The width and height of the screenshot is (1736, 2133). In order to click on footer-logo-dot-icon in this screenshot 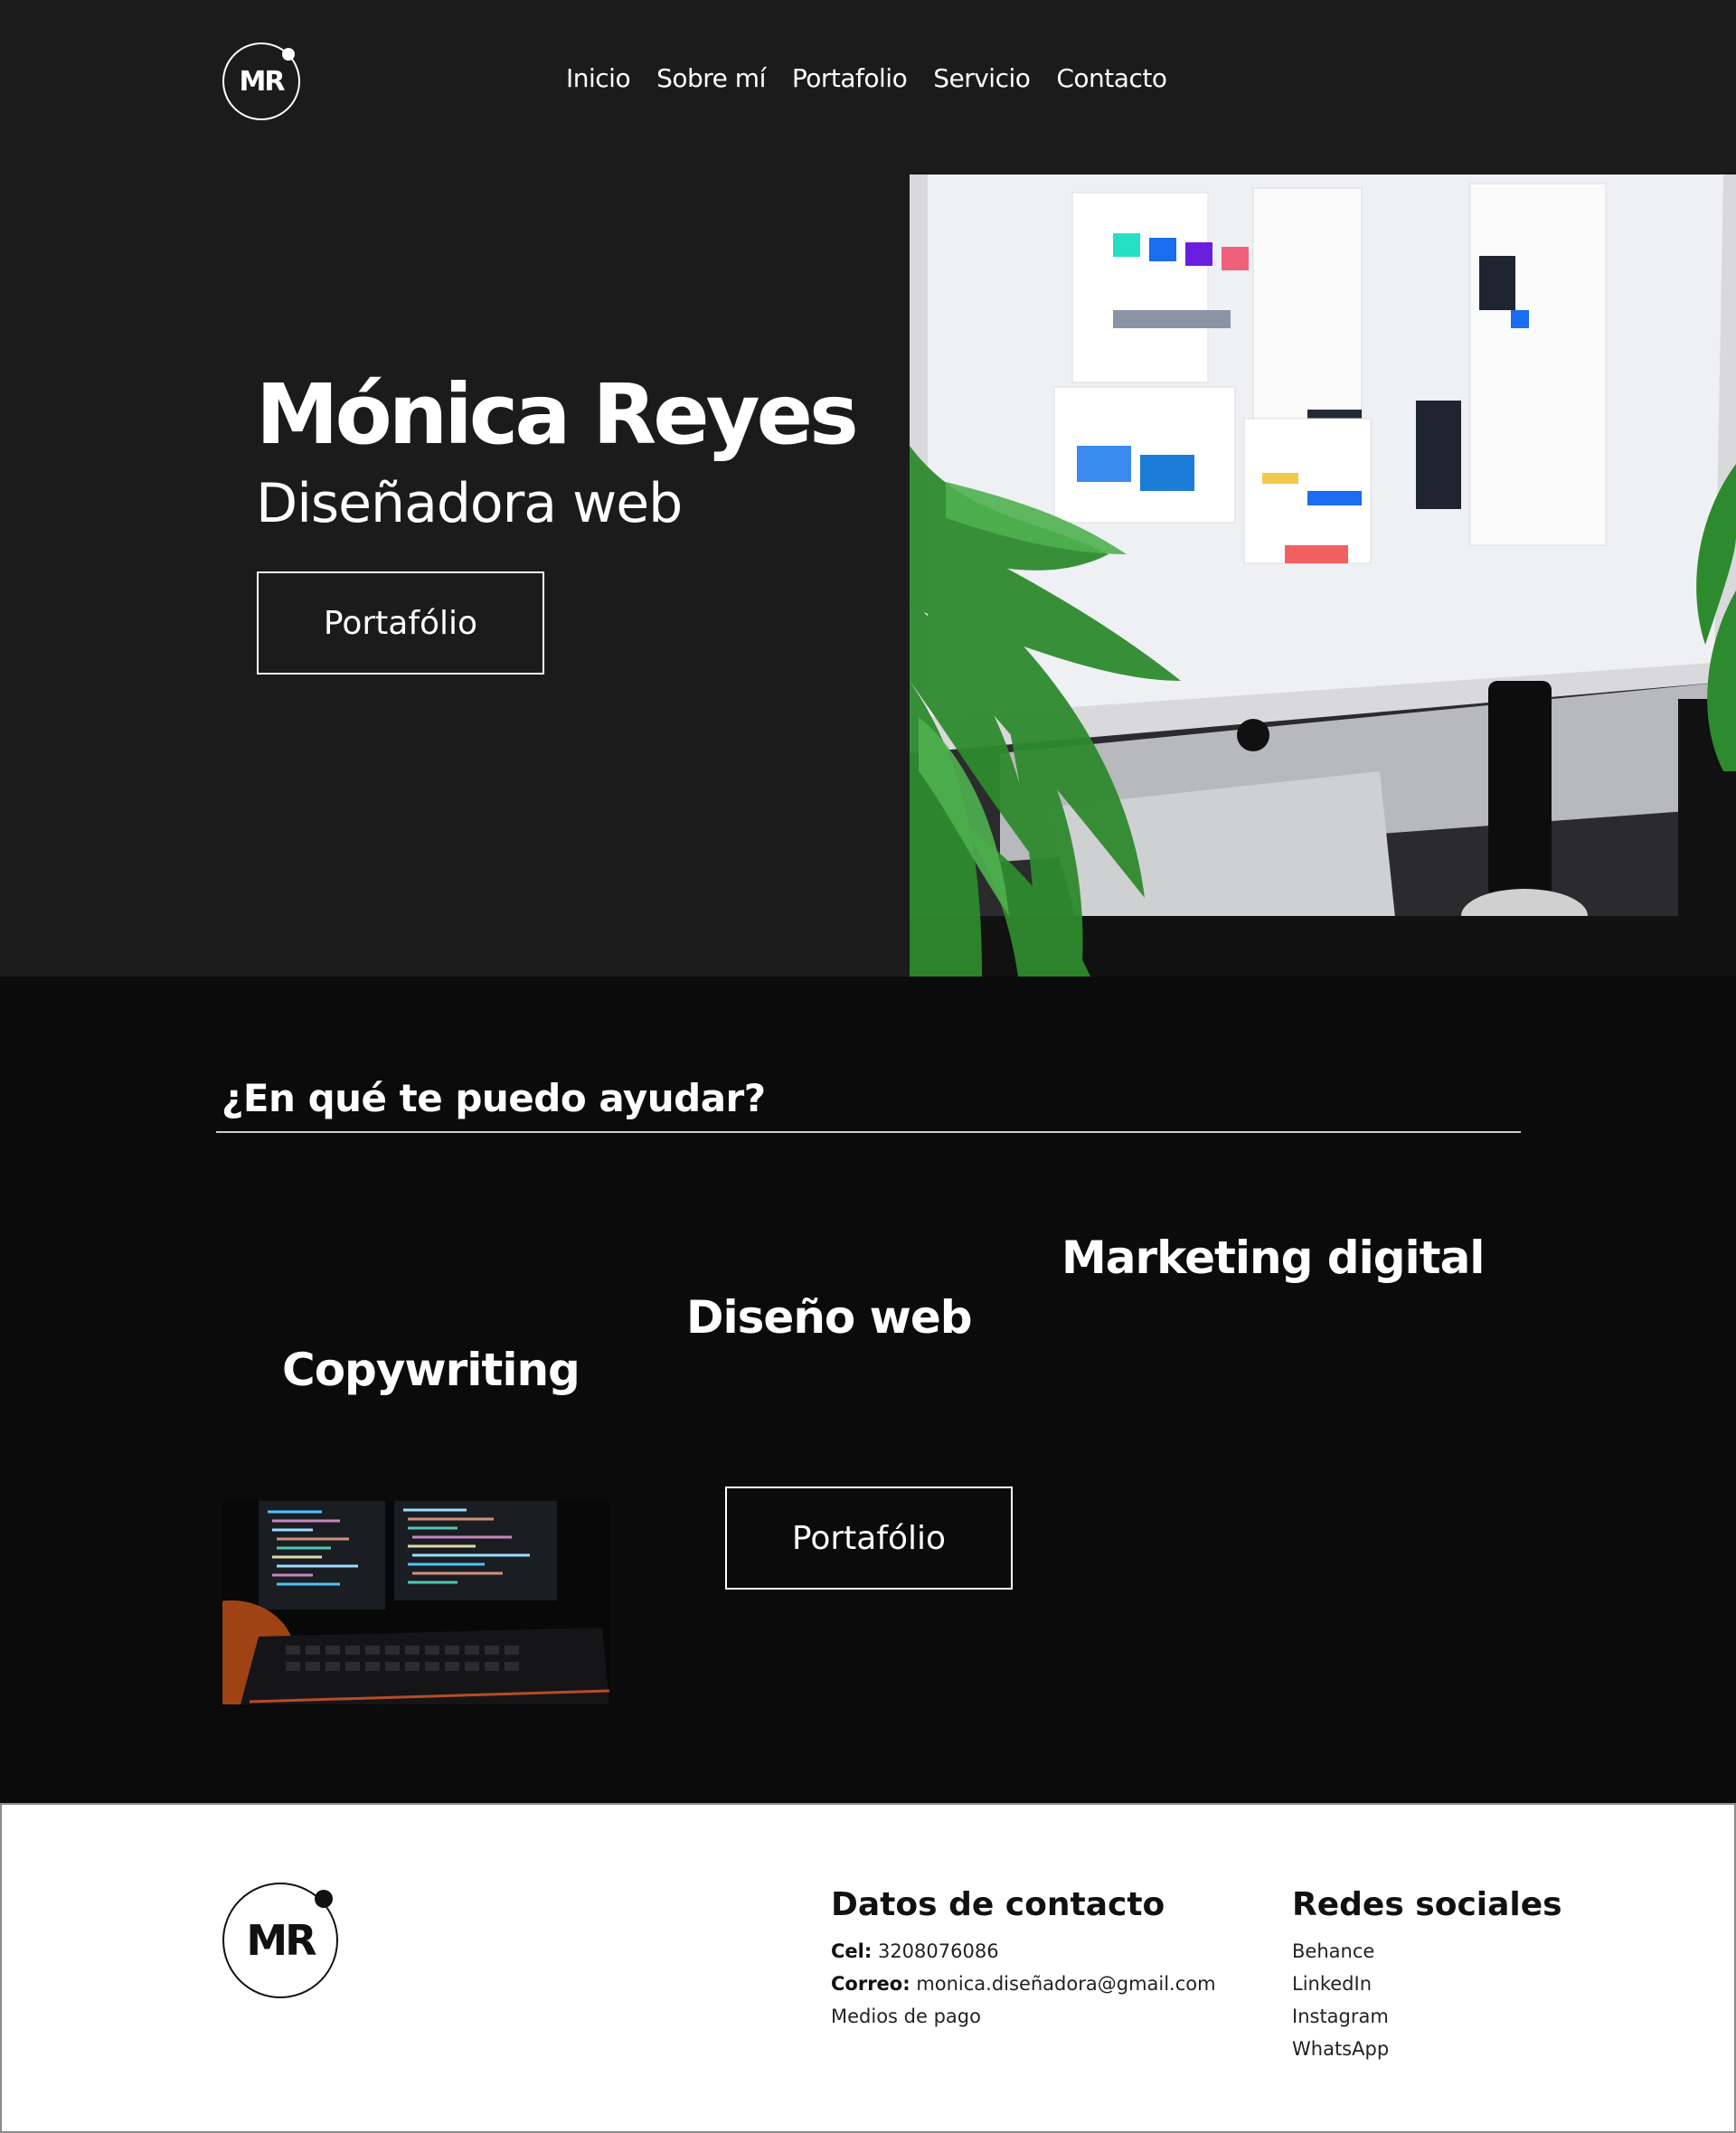, I will do `click(324, 1899)`.